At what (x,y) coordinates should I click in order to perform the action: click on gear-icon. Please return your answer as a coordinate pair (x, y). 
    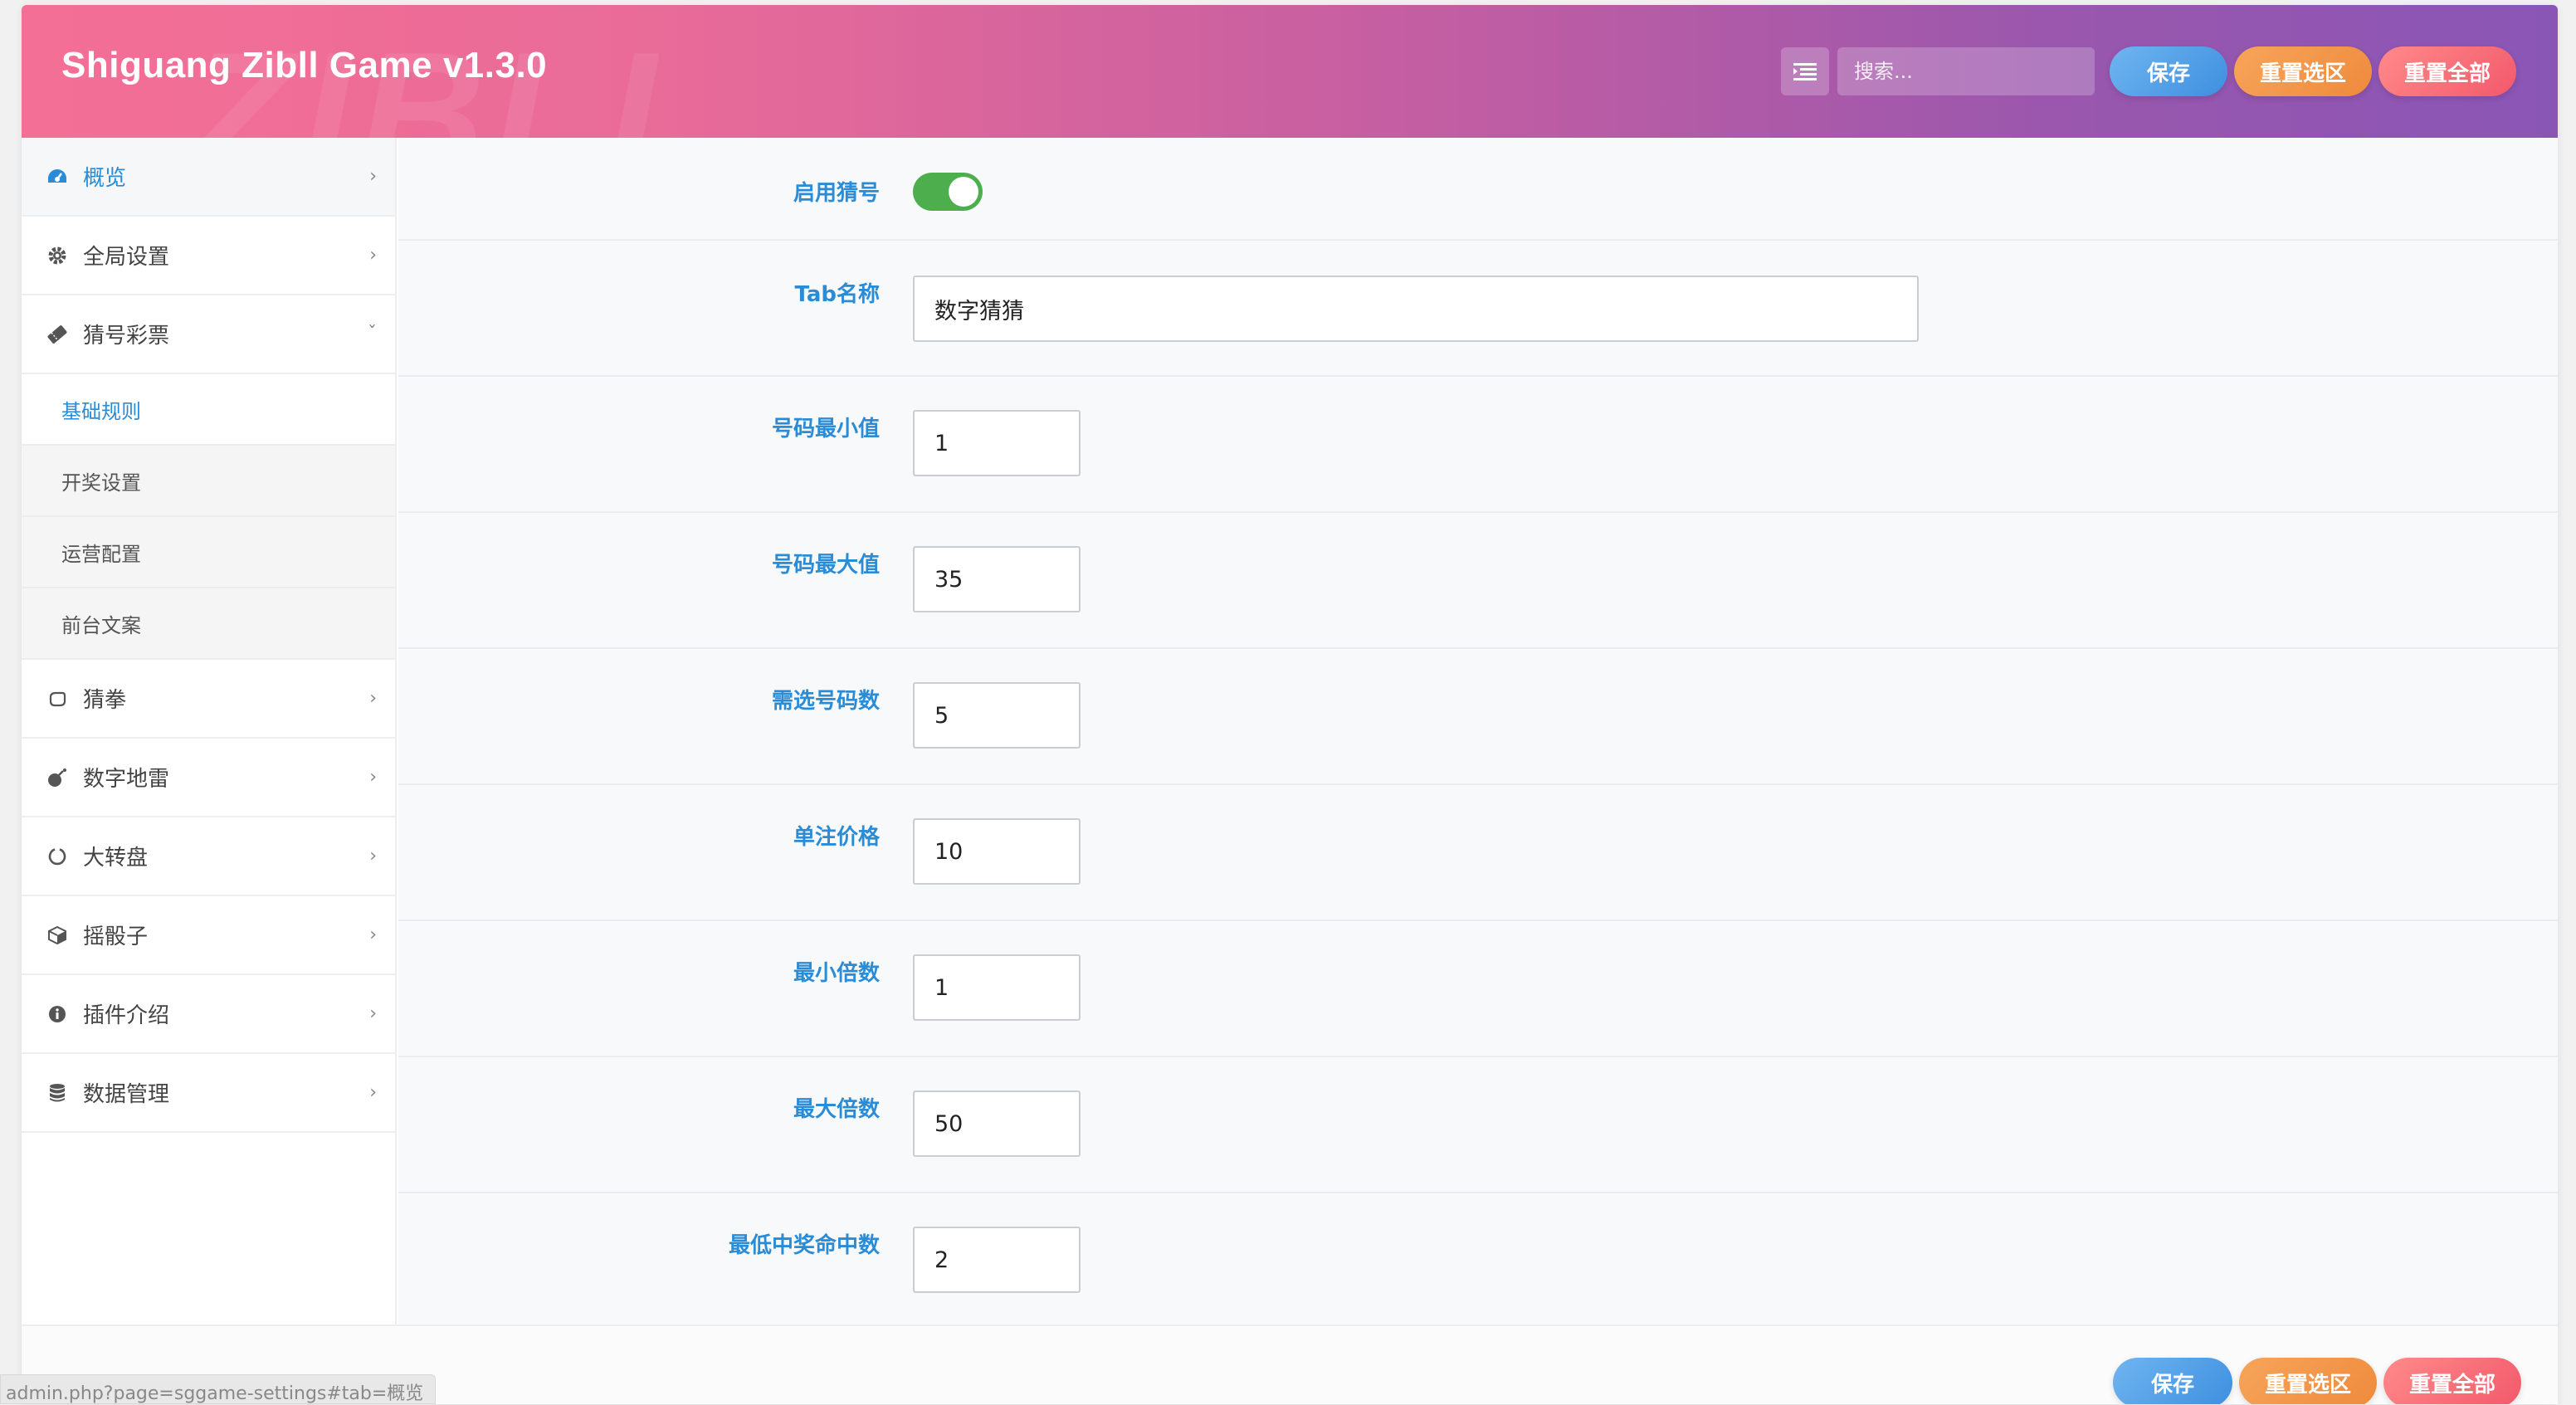
    Looking at the image, I should click on (57, 255).